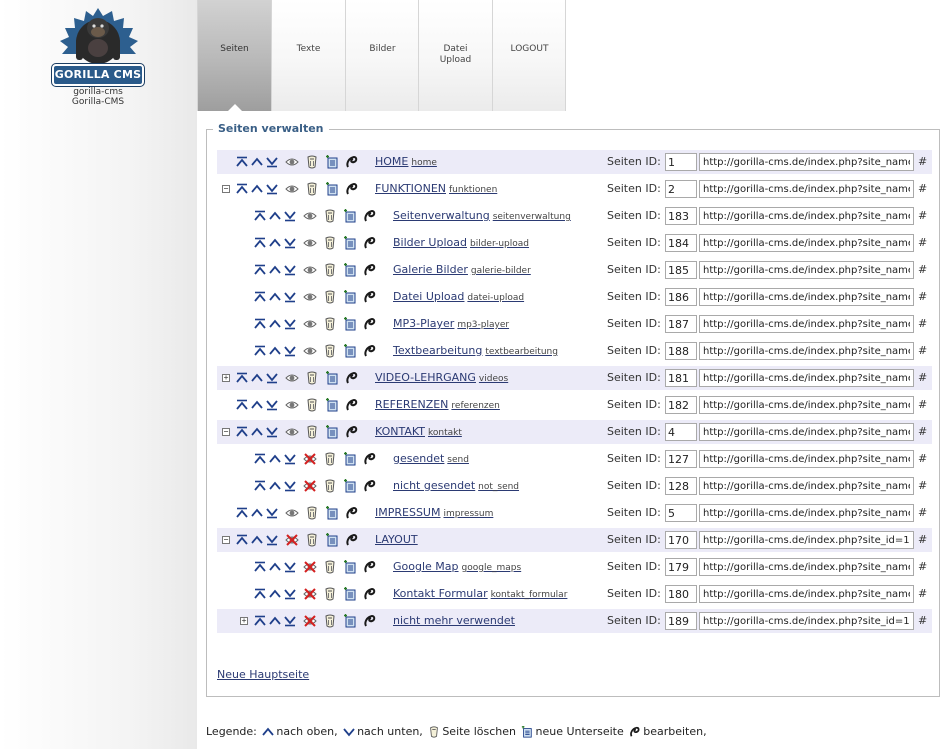 This screenshot has height=749, width=950. Describe the element at coordinates (98, 46) in the screenshot. I see `logo: GORILLA CMS` at that location.